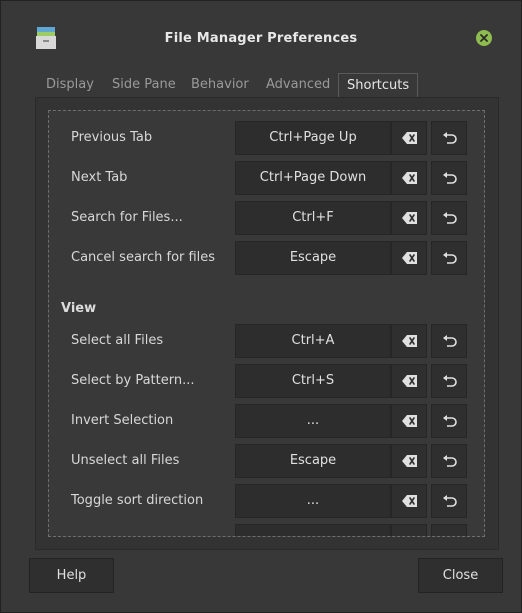 This screenshot has width=522, height=613. I want to click on shortcut-row: Select all Files Ctrl+A, so click(266, 342).